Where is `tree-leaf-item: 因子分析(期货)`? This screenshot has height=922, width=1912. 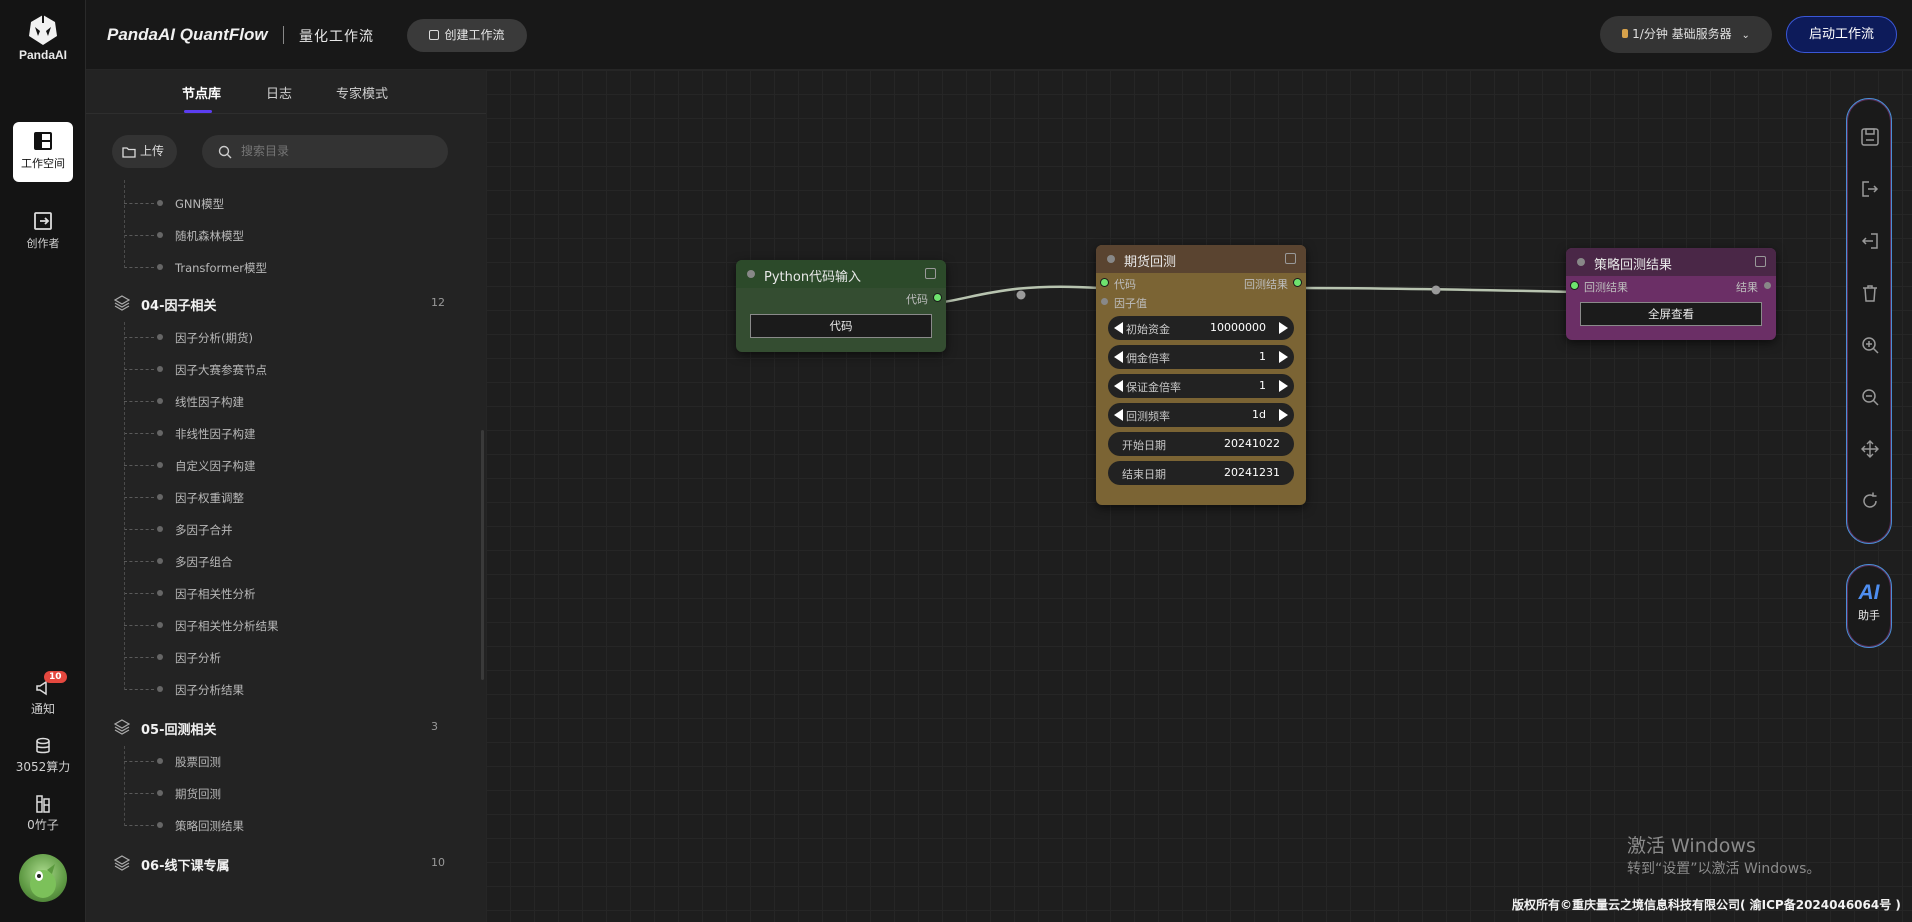
tree-leaf-item: 因子分析(期货) is located at coordinates (286, 338).